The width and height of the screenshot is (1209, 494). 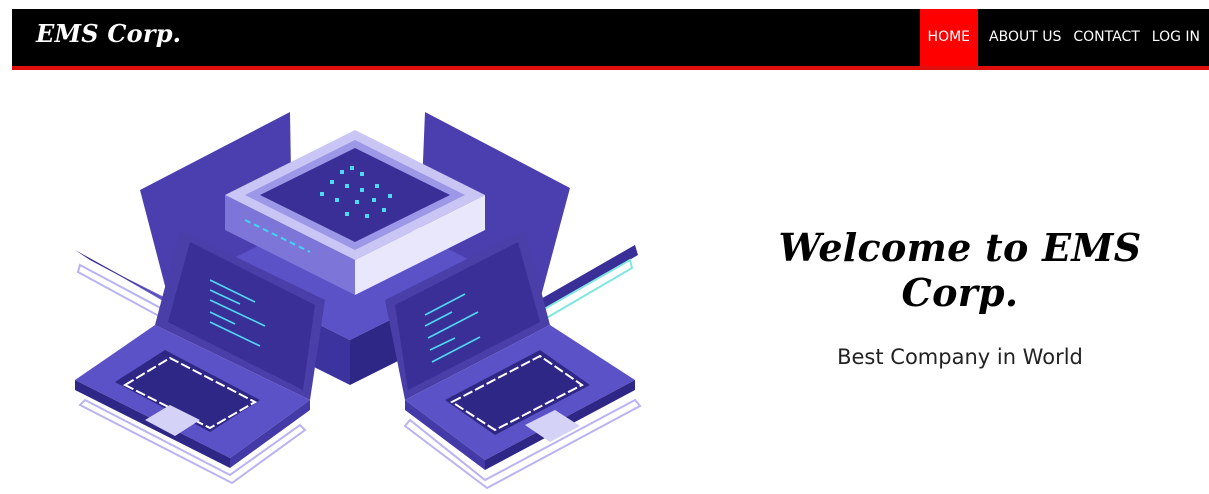 I want to click on nav-links: HOME ABOUT US CONTACT LOG IN, so click(x=1064, y=37).